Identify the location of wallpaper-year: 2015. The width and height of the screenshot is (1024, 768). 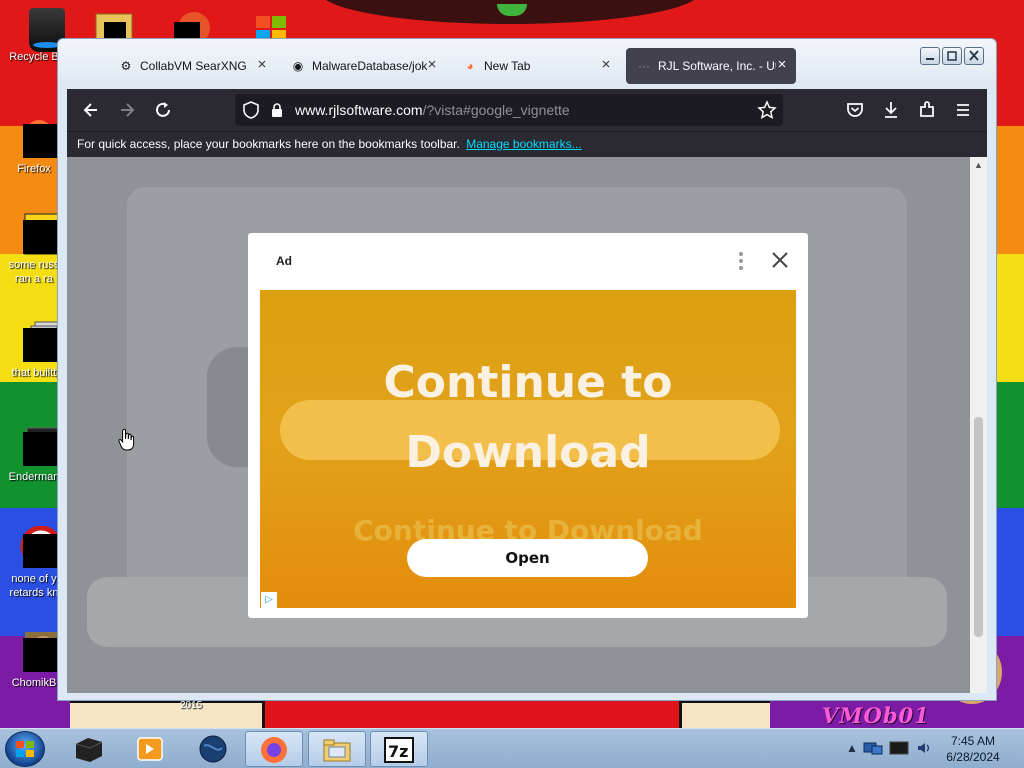
(191, 705).